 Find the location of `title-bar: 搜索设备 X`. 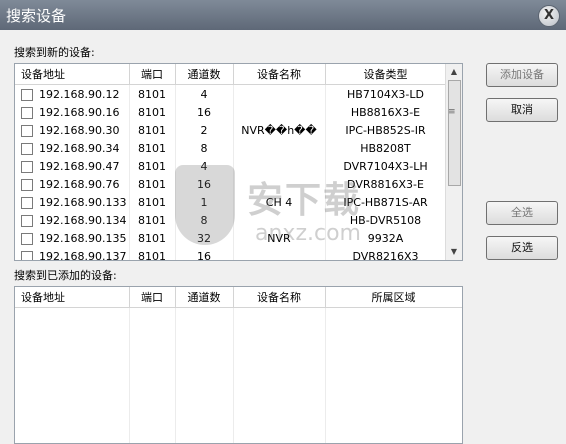

title-bar: 搜索设备 X is located at coordinates (283, 15).